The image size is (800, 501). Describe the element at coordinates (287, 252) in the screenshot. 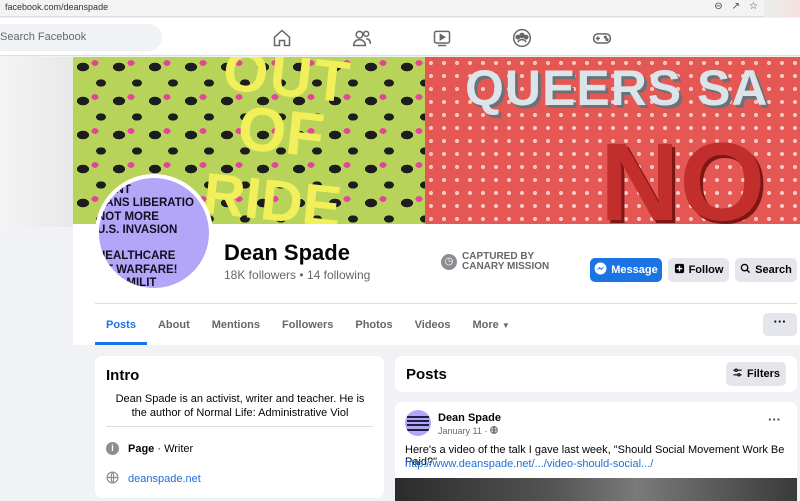

I see `profile-name: Dean Spade` at that location.